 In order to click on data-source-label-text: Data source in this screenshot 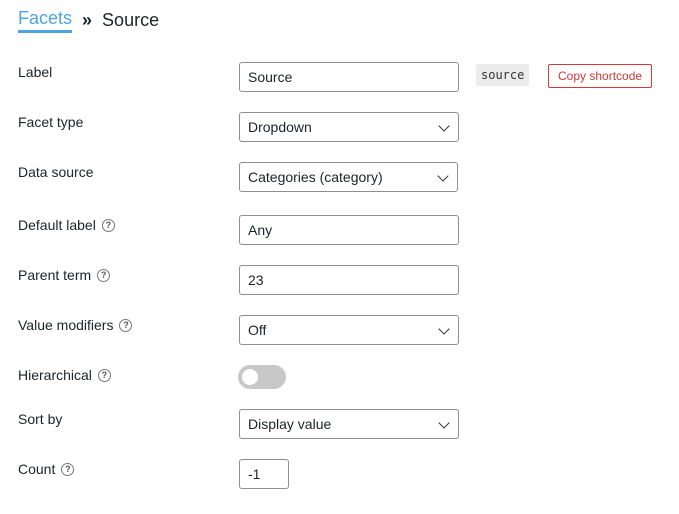, I will do `click(56, 172)`.